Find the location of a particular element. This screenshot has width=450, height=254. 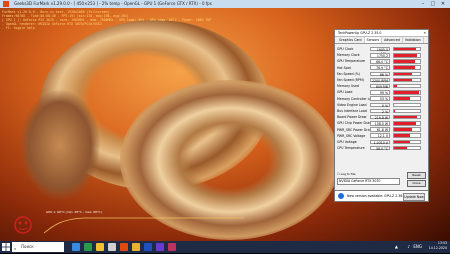

sensor-value: 99 % is located at coordinates (380, 92).